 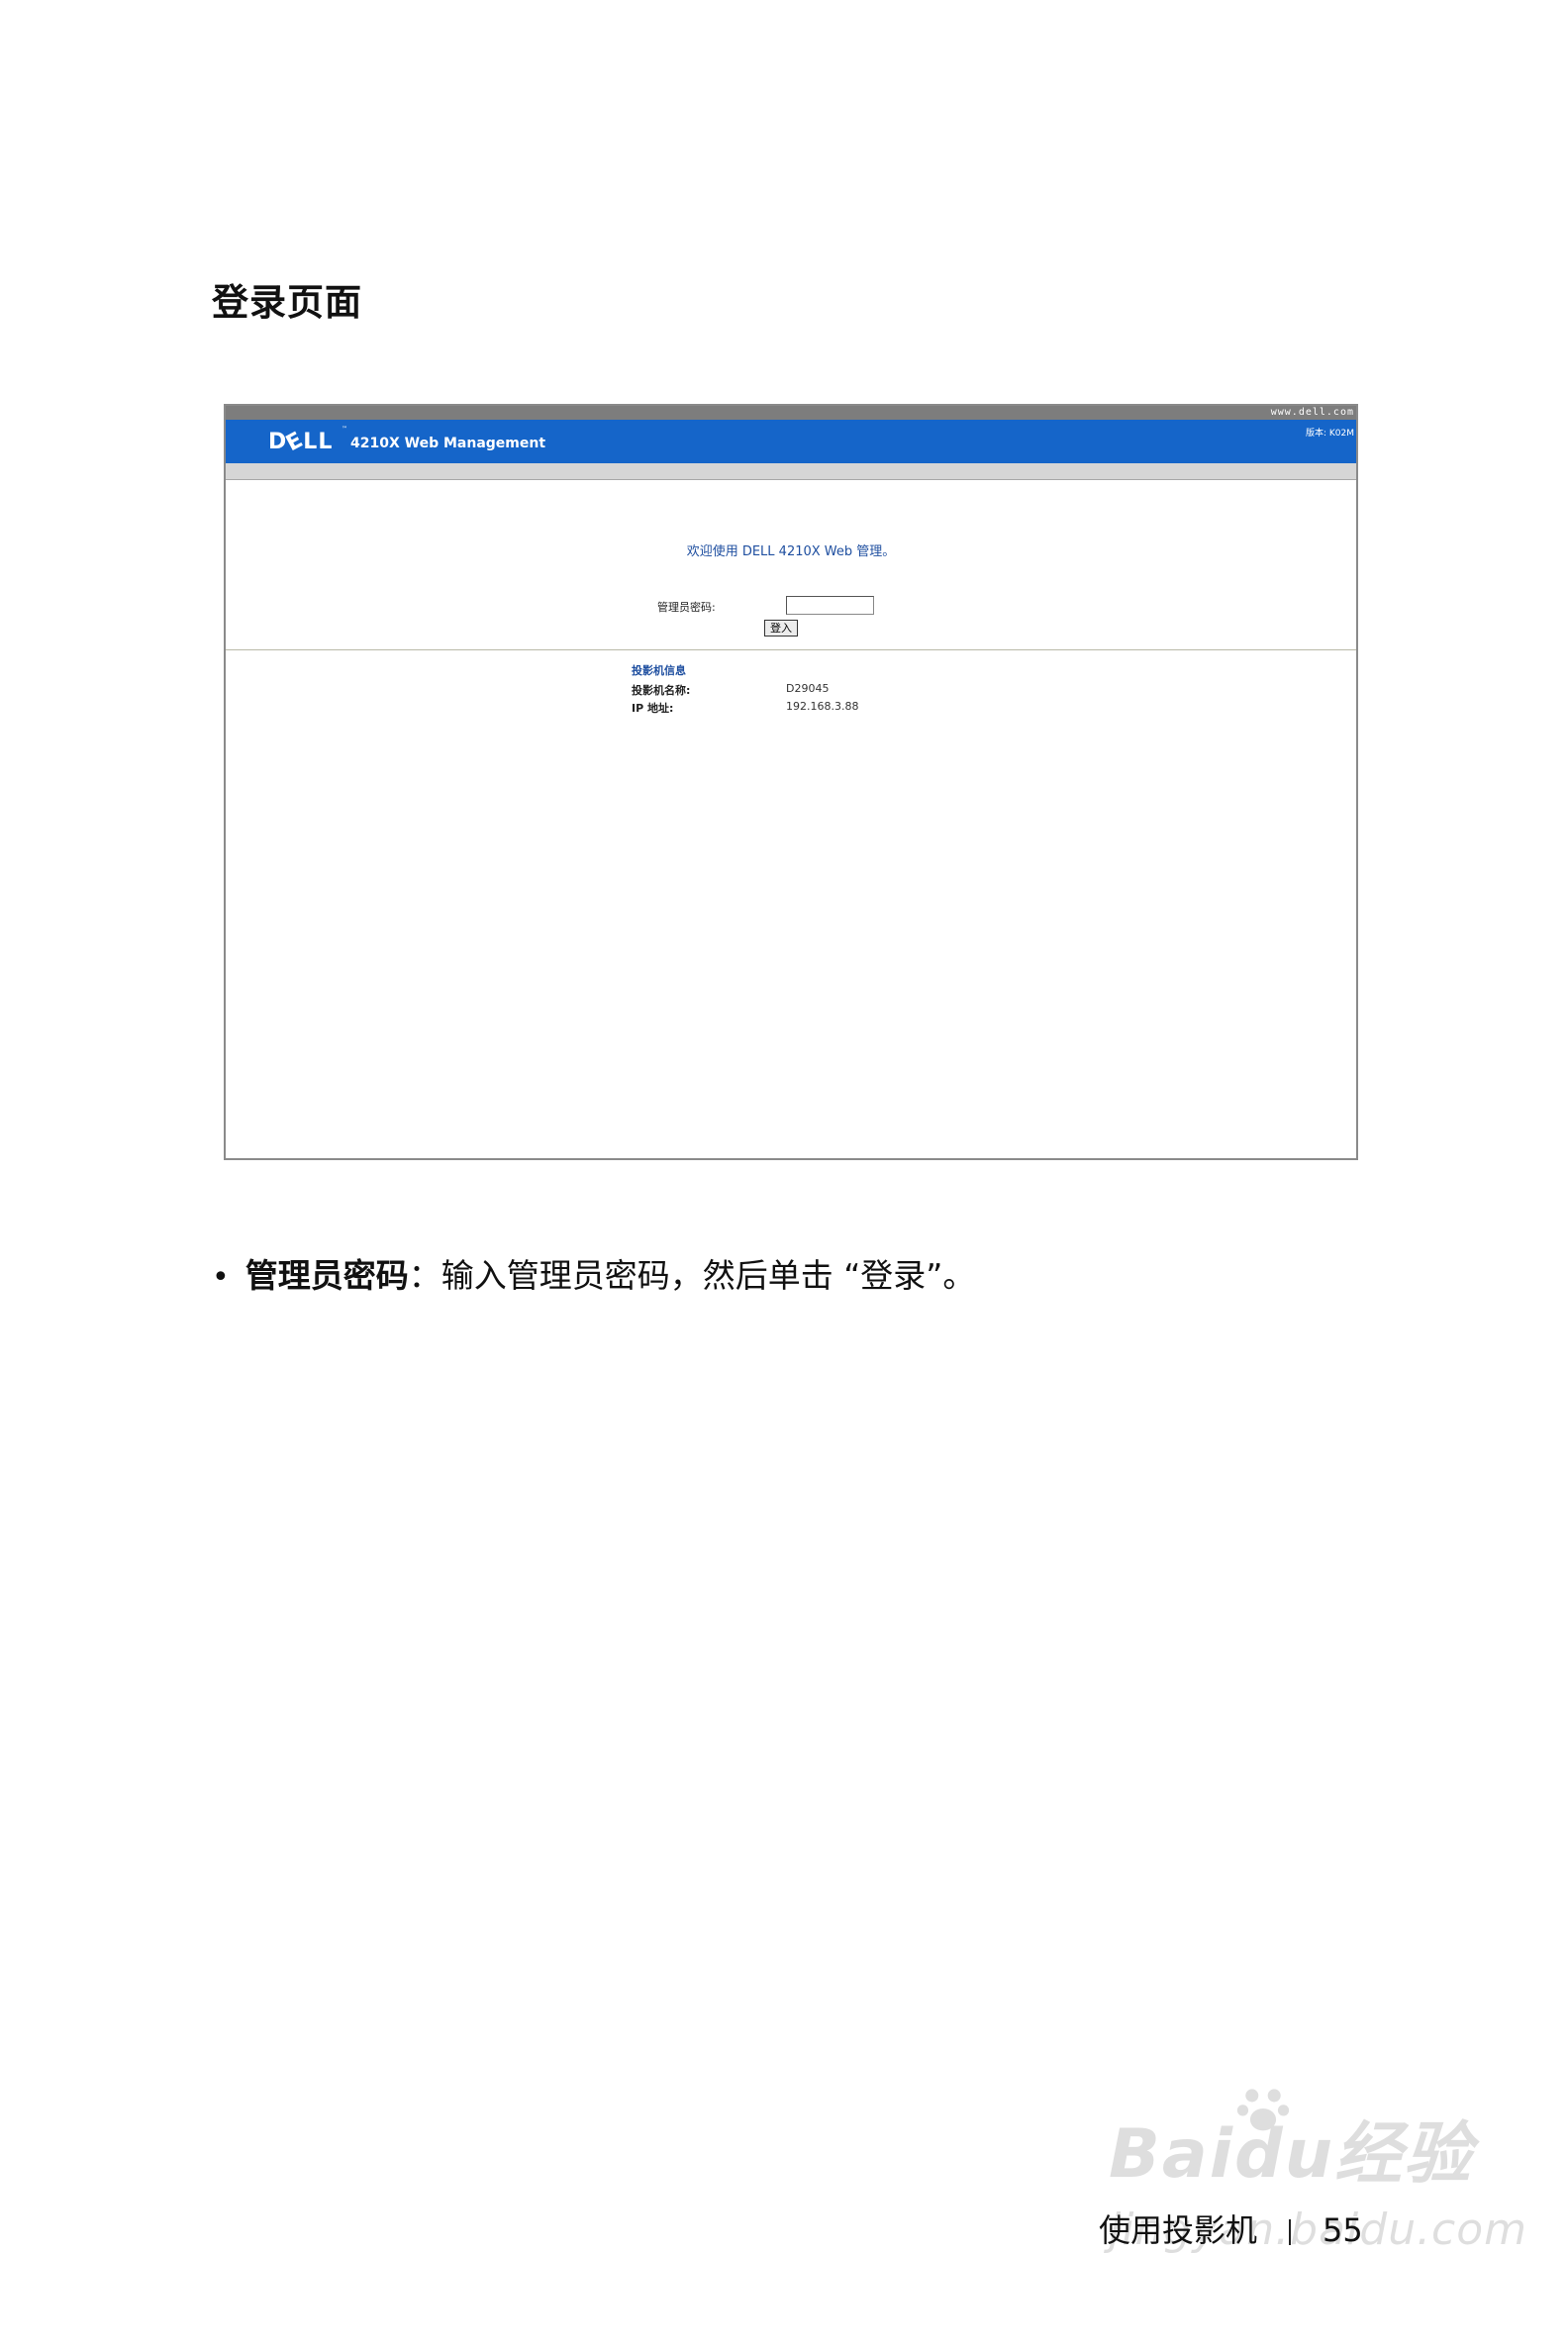 What do you see at coordinates (287, 302) in the screenshot?
I see `page-heading: 登录页面` at bounding box center [287, 302].